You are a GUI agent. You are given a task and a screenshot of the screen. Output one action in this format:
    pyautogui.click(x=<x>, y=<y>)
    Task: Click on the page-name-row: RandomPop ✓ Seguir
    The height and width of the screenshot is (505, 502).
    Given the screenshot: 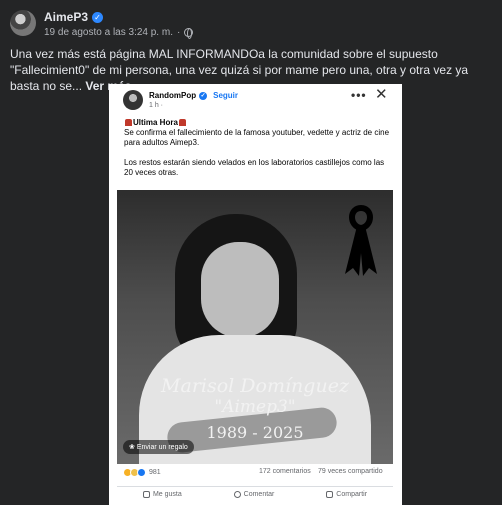 What is the action you would take?
    pyautogui.click(x=193, y=95)
    